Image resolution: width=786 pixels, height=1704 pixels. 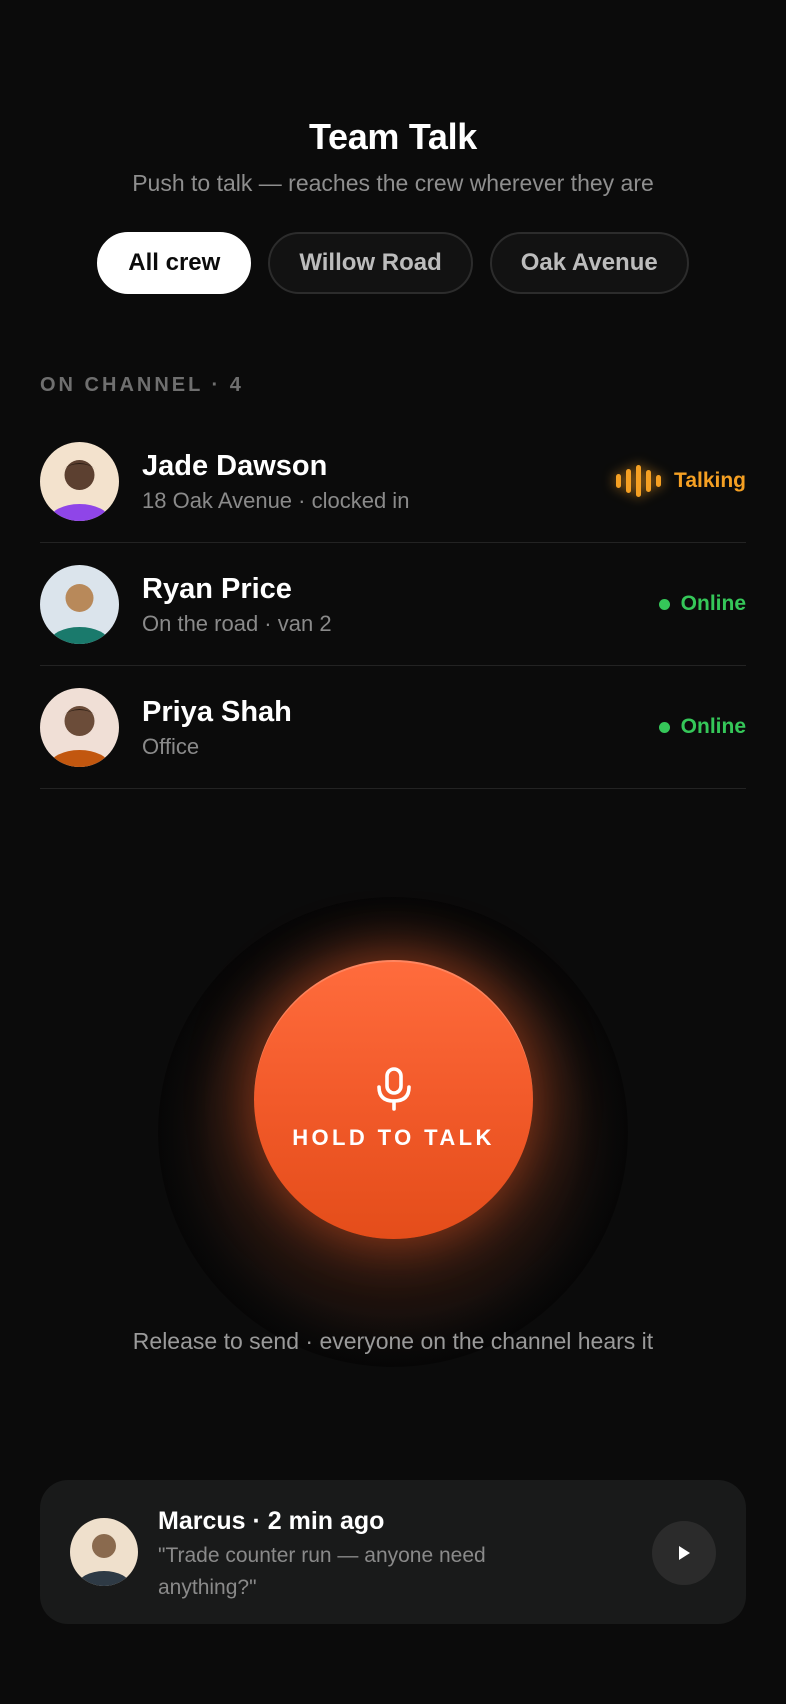 I want to click on member-row-priya-shah: Priya Shah Office Online, so click(x=393, y=727).